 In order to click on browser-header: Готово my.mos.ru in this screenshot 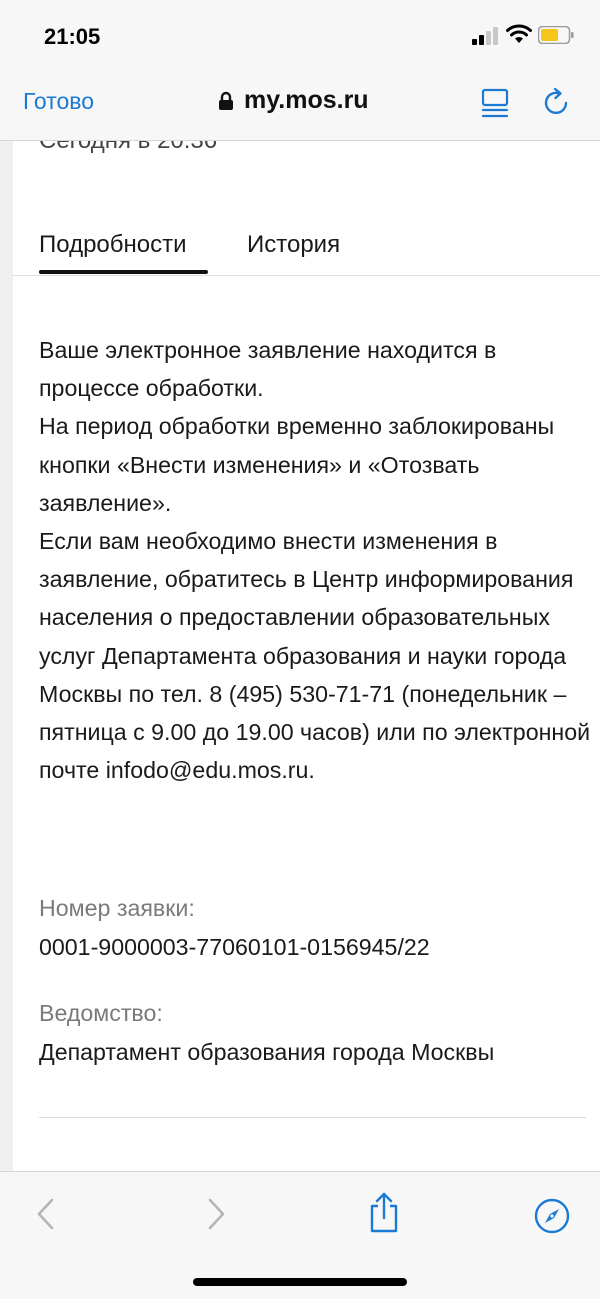, I will do `click(300, 106)`.